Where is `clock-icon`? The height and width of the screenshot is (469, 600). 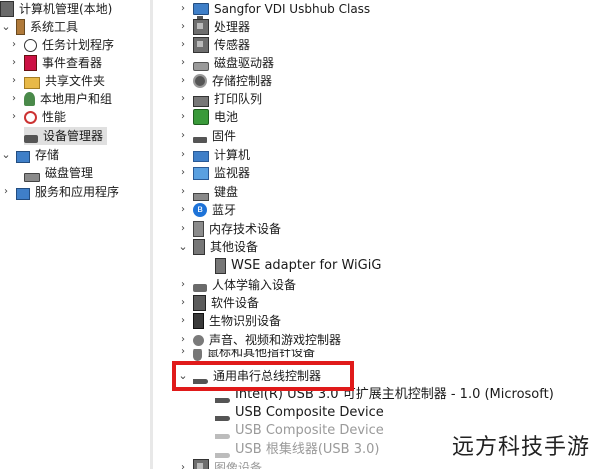 clock-icon is located at coordinates (30, 45).